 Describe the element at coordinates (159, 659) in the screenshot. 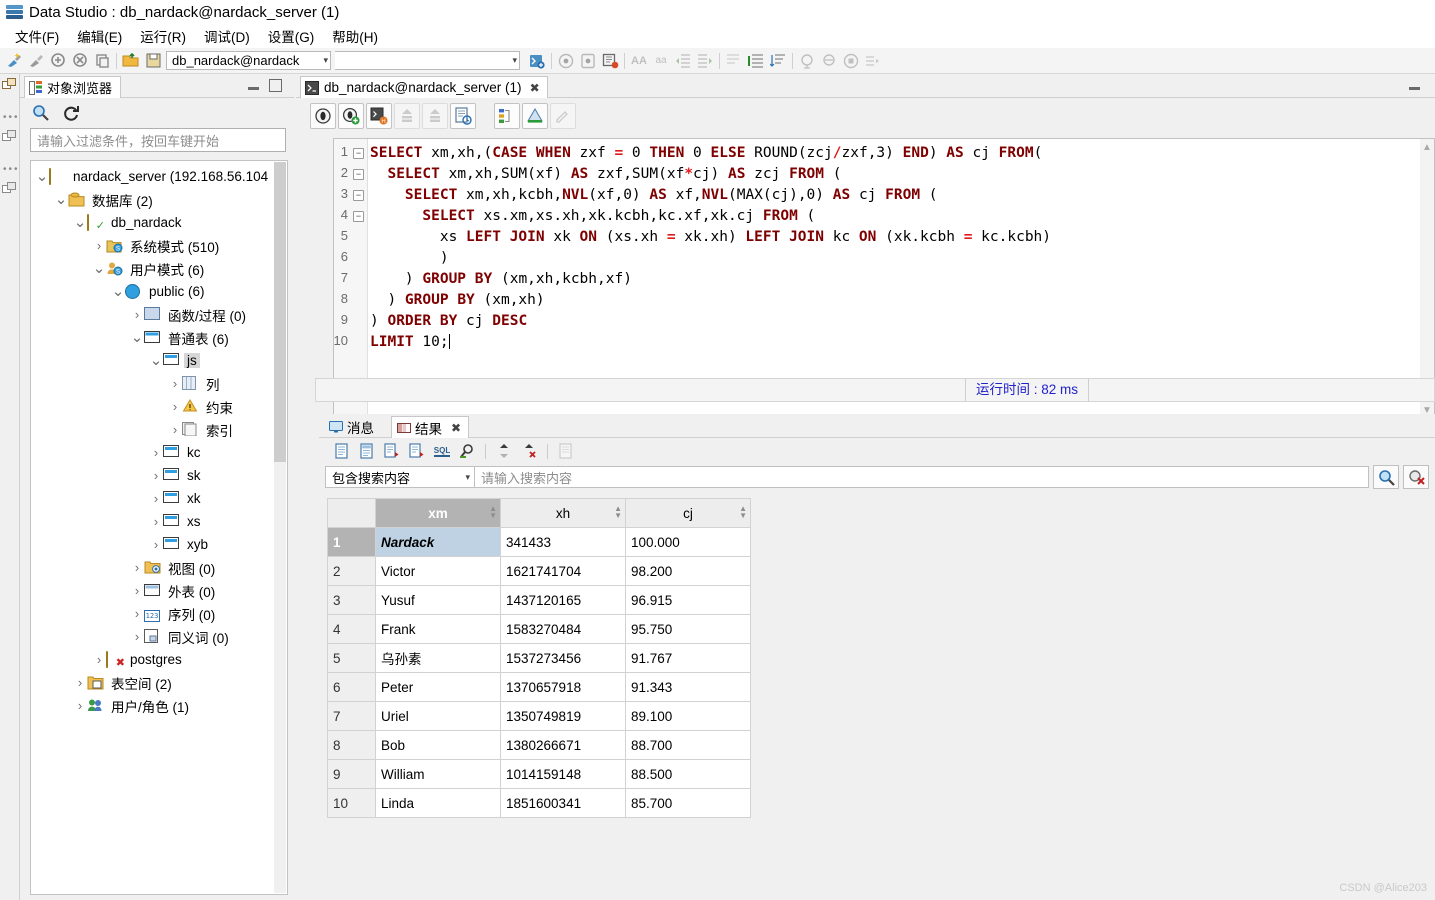

I see `tree-node-postgres: › ✖ postgres` at that location.